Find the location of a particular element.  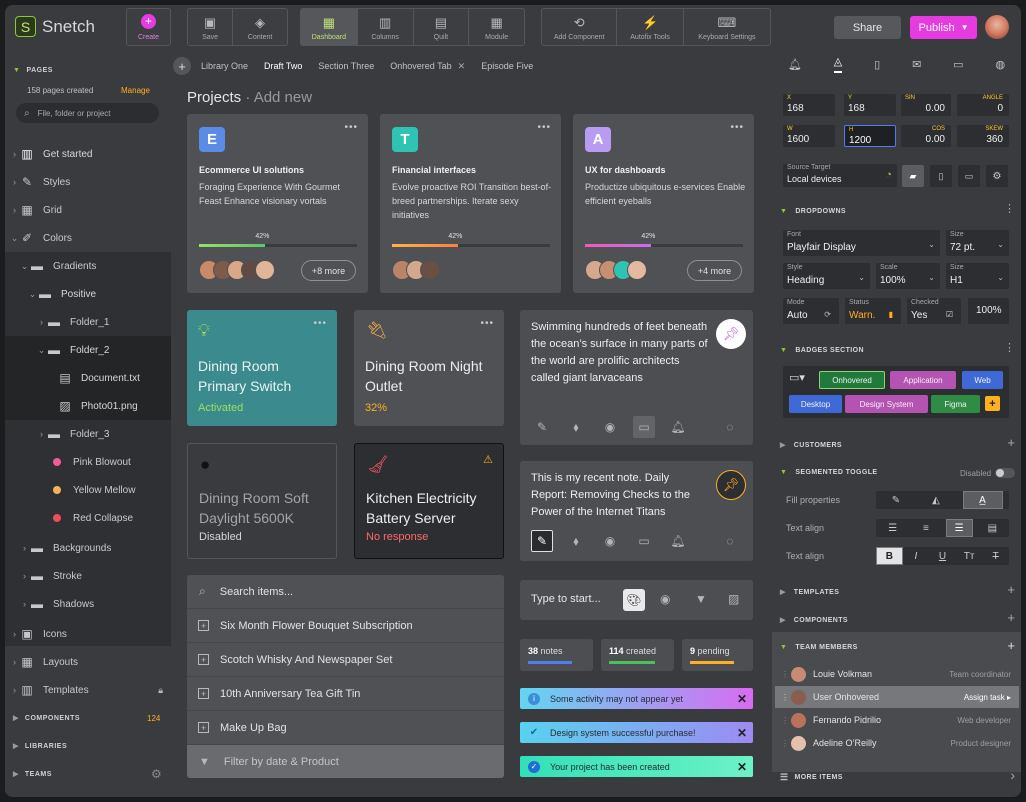

dashboard-button: ▦ Dashboard is located at coordinates (329, 27).